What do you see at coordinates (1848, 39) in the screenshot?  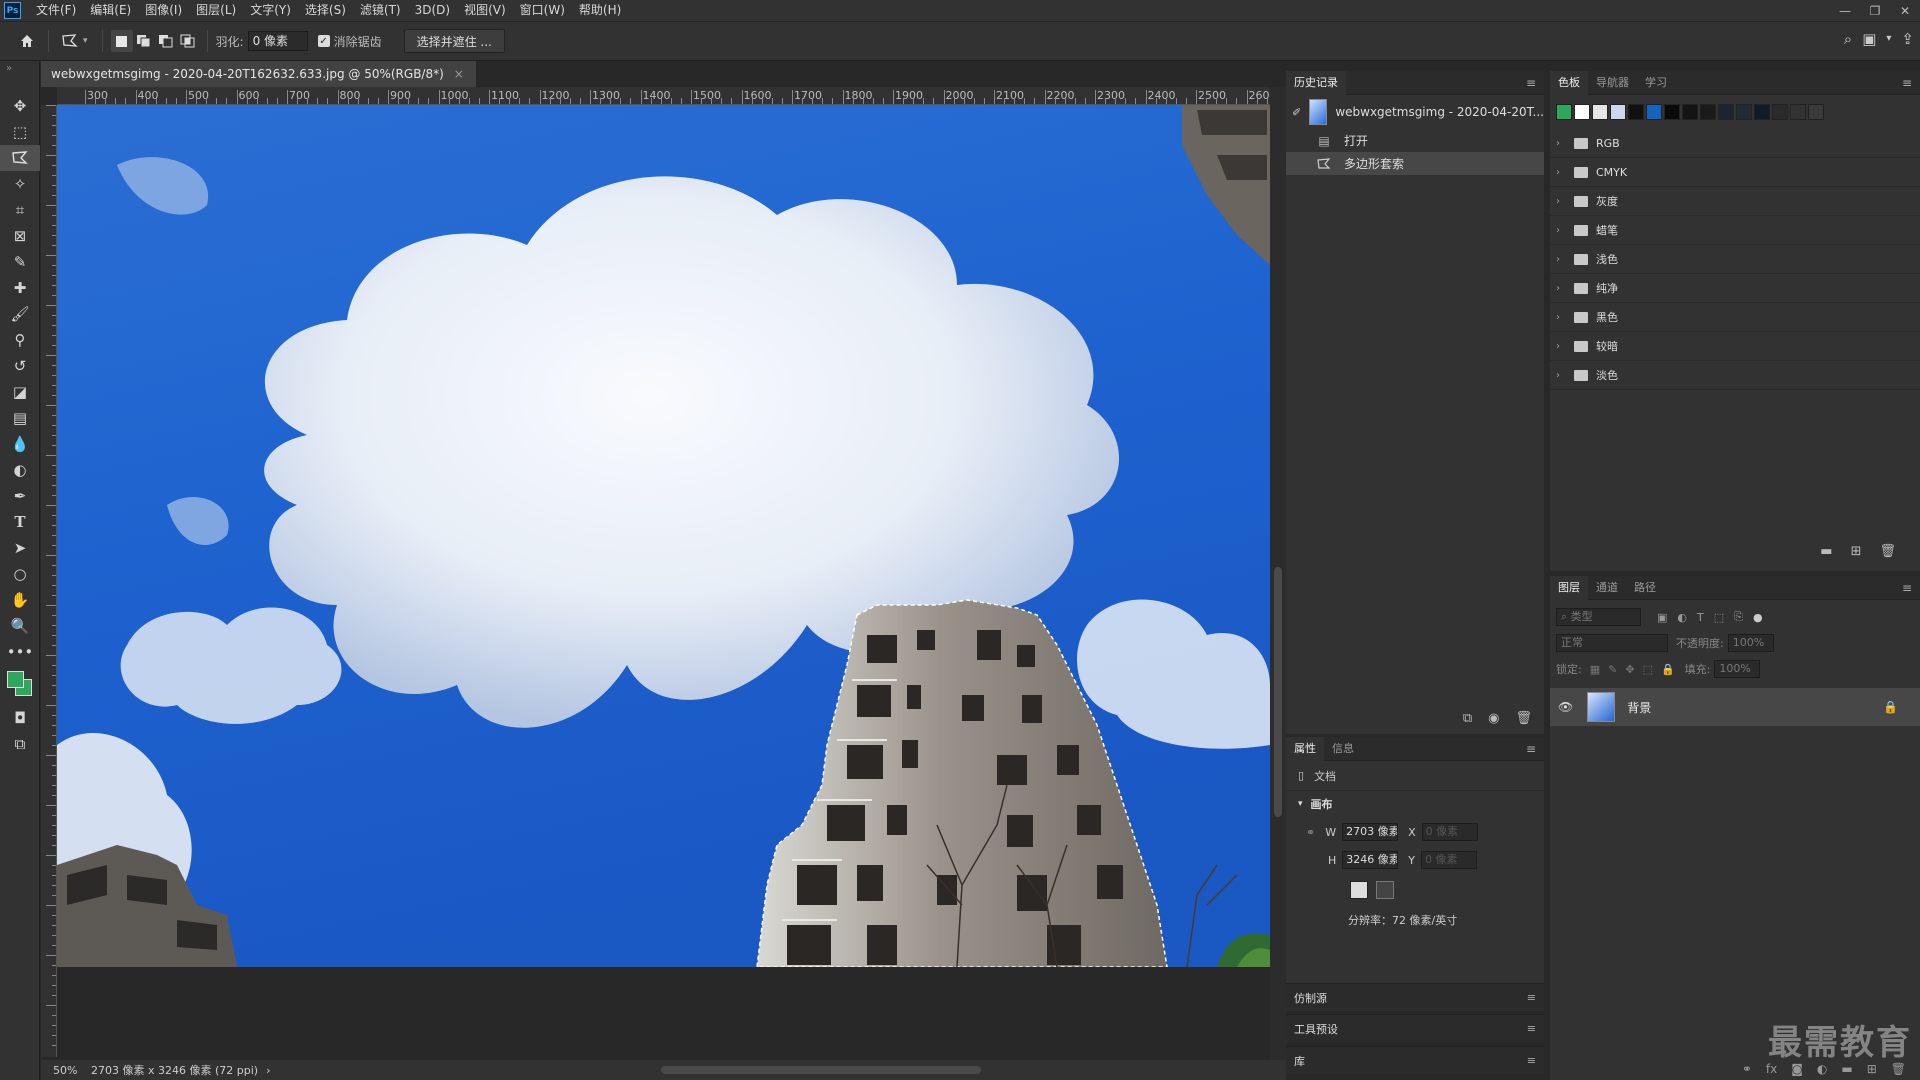 I see `search-icon: ⌕` at bounding box center [1848, 39].